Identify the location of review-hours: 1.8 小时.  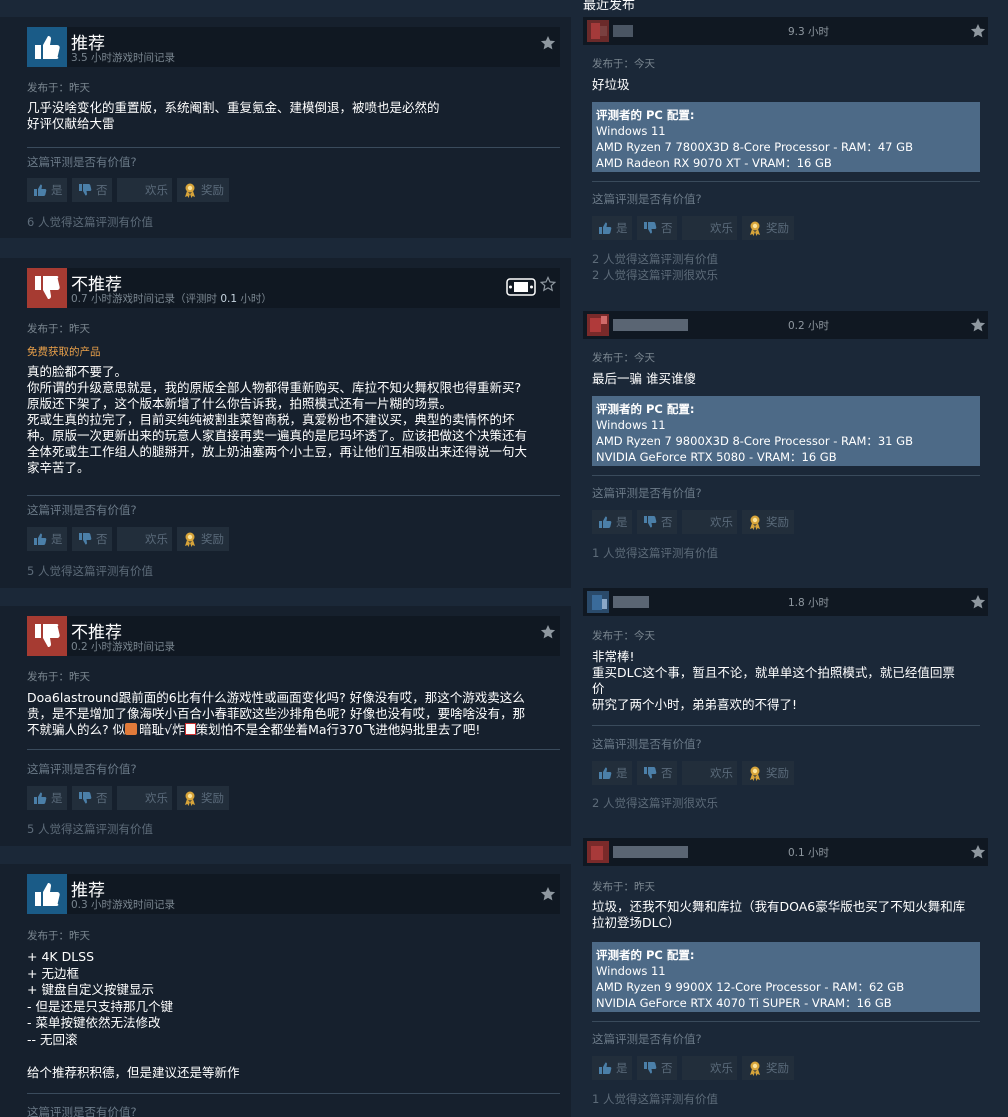
(809, 603).